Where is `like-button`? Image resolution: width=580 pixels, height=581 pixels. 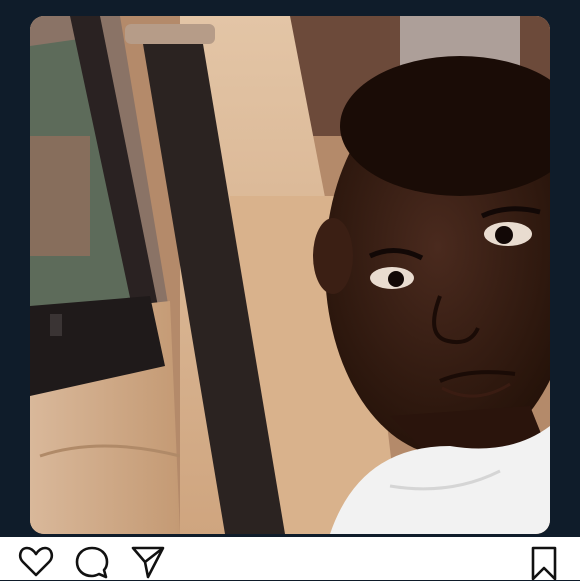
like-button is located at coordinates (36, 563).